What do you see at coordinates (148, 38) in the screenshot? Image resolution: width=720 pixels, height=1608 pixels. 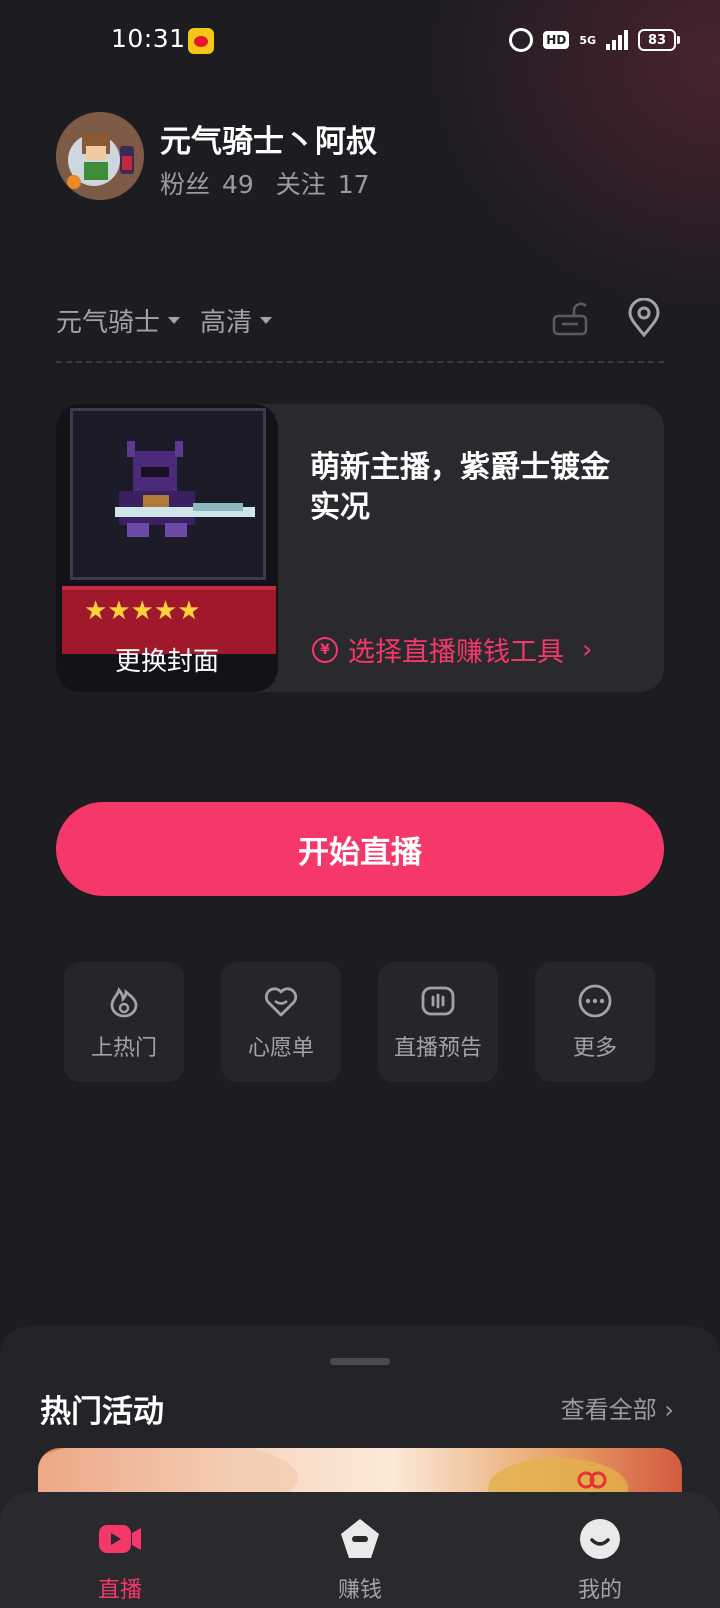 I see `status-time: 10:31` at bounding box center [148, 38].